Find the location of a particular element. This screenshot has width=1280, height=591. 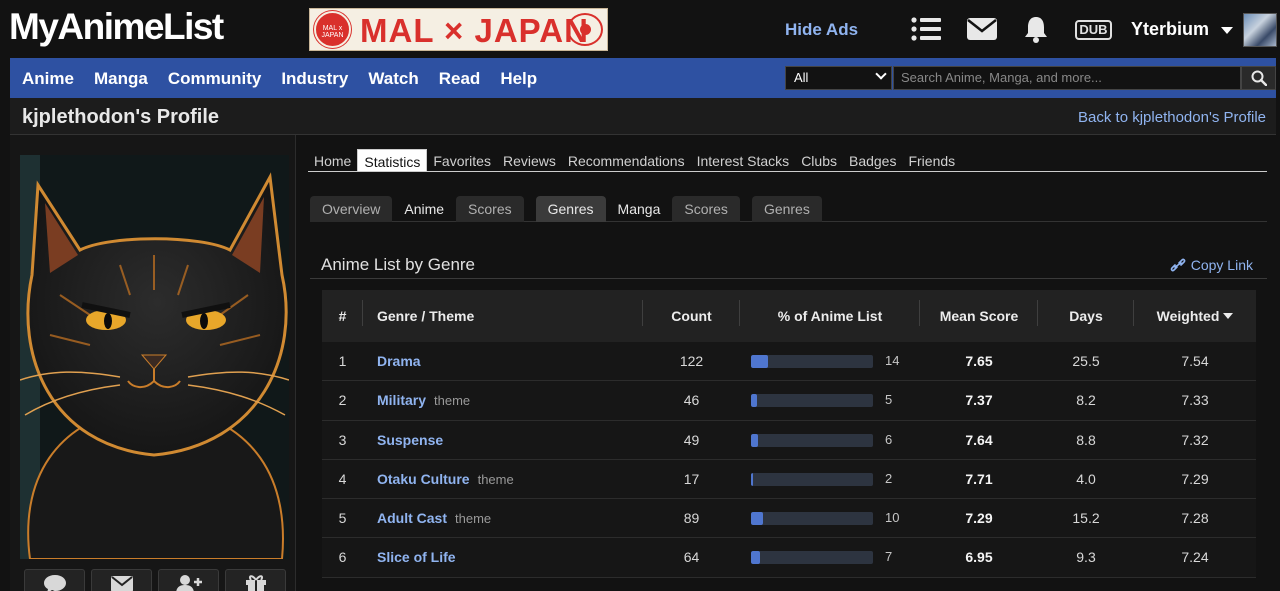

comment-icon is located at coordinates (54, 583).